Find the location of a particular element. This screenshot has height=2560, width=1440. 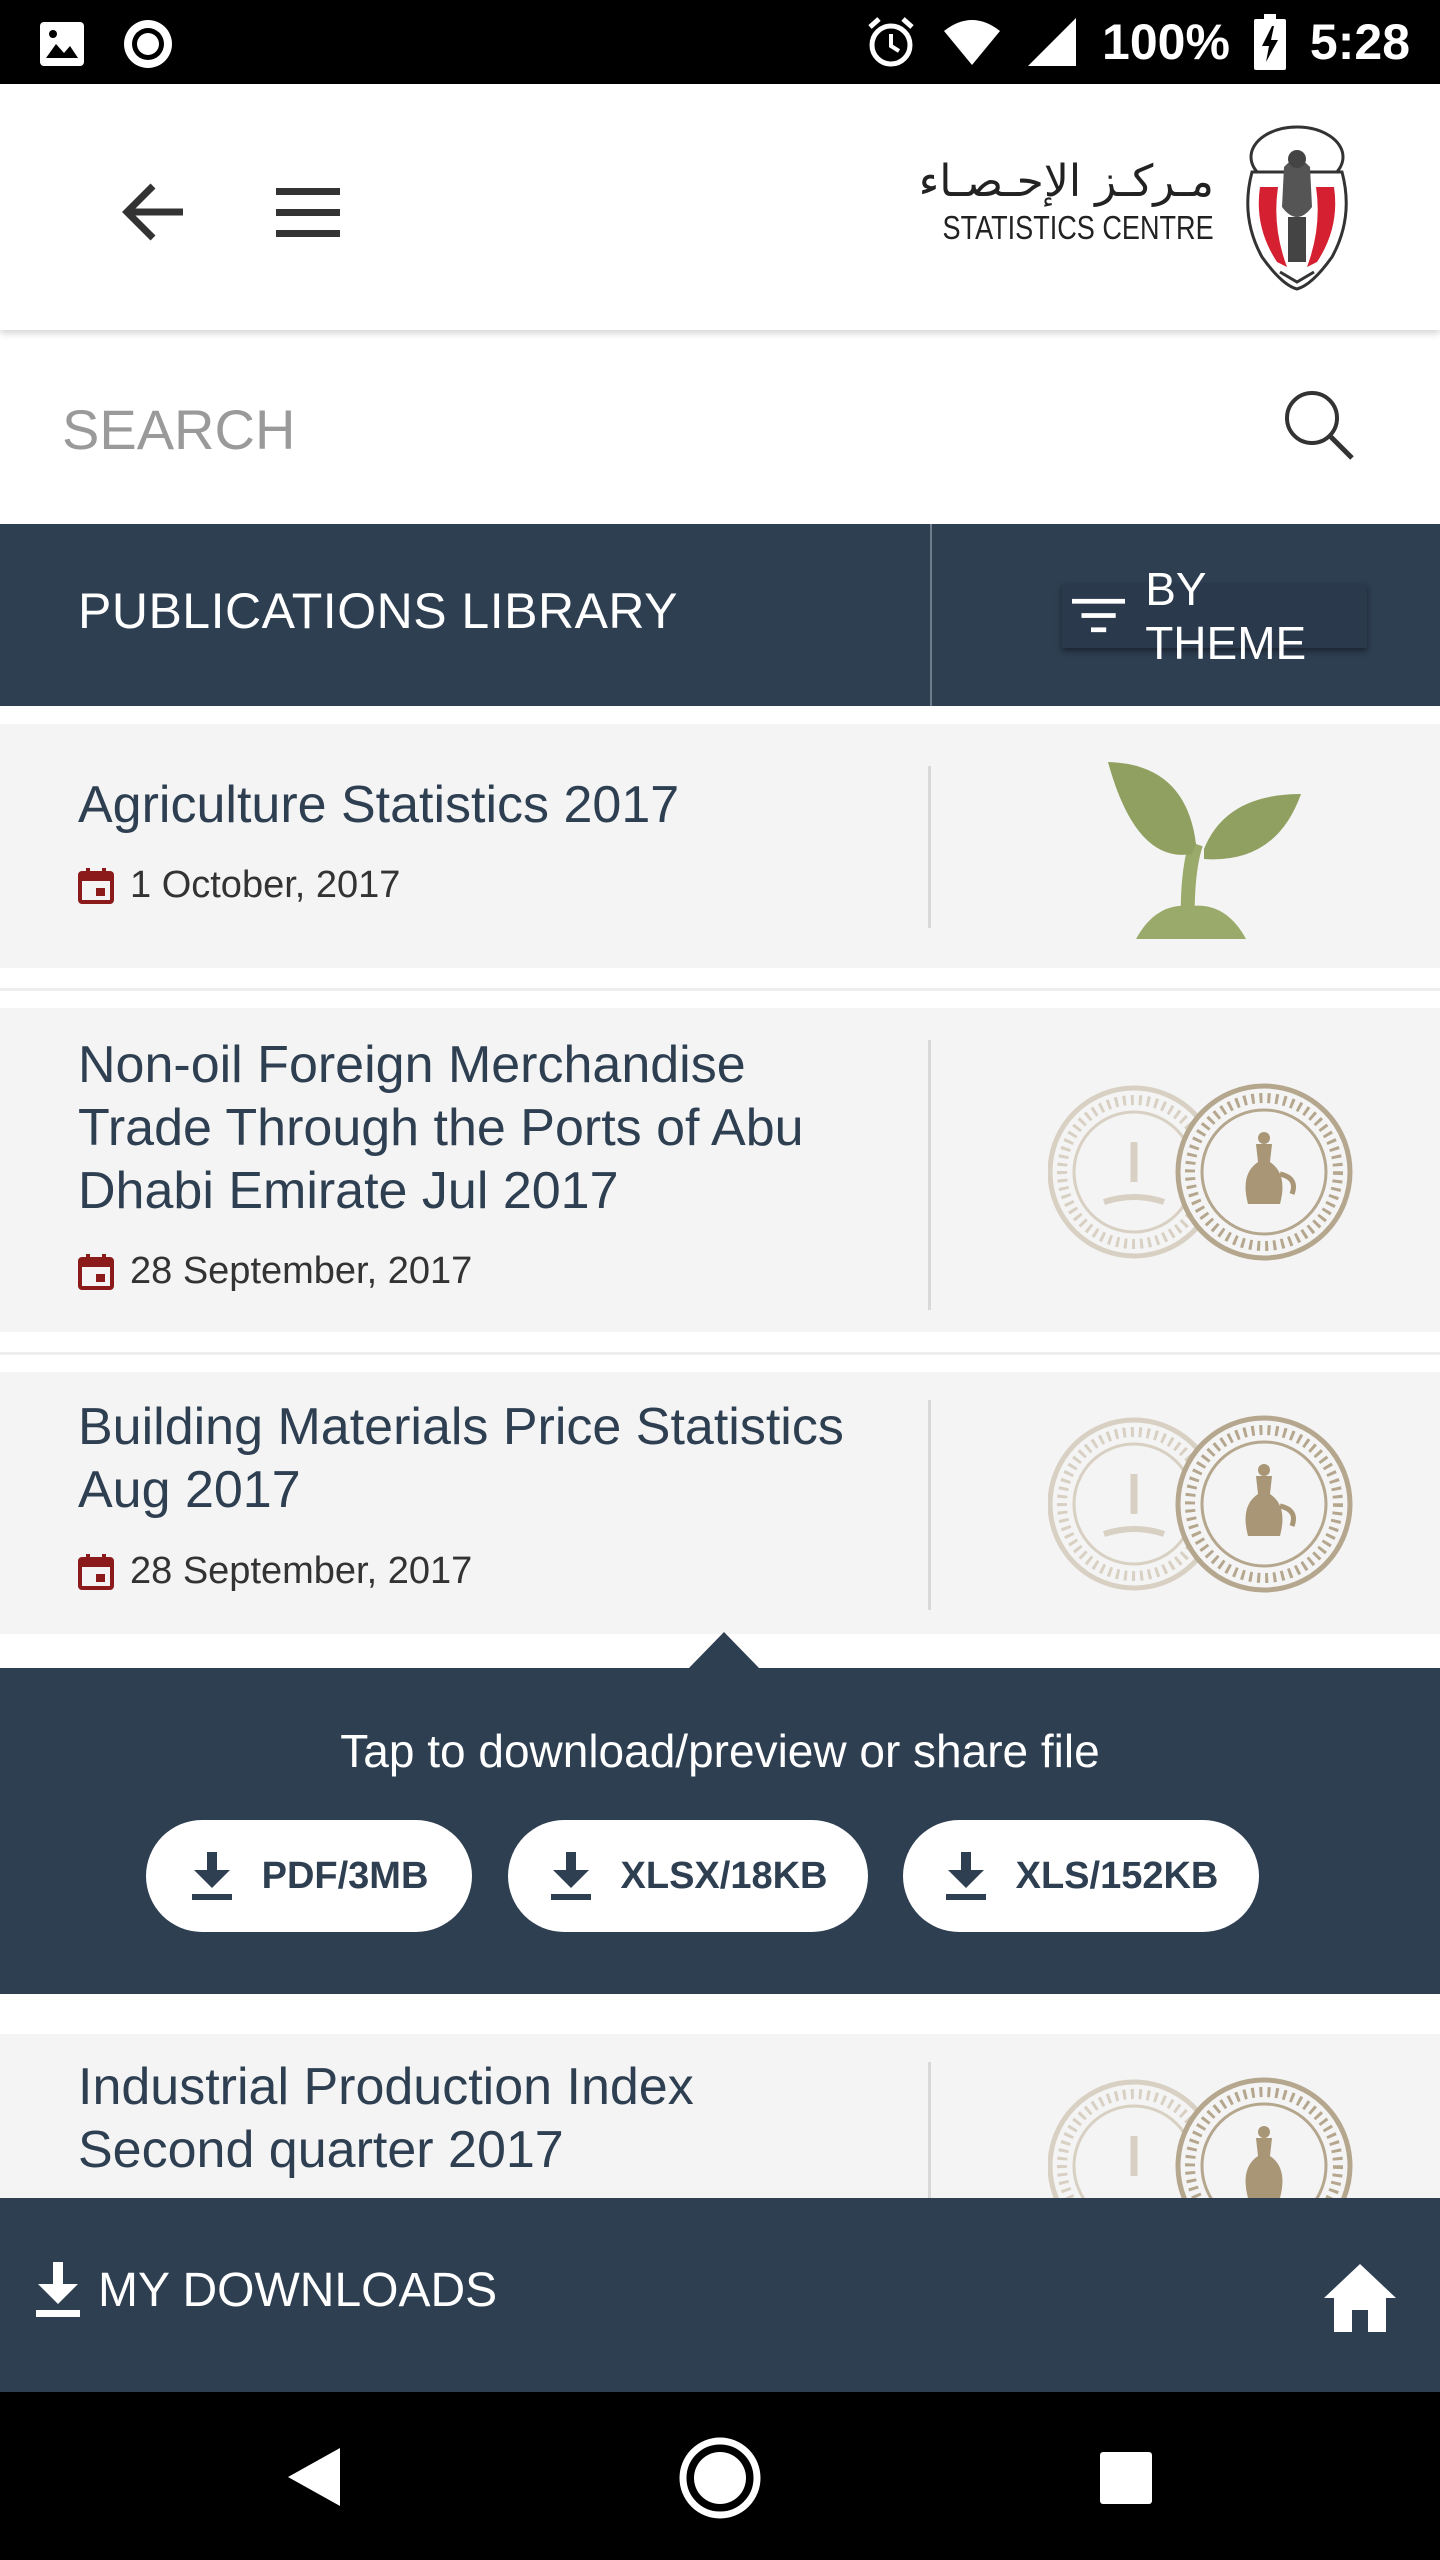

clock: 5:28 is located at coordinates (1359, 42).